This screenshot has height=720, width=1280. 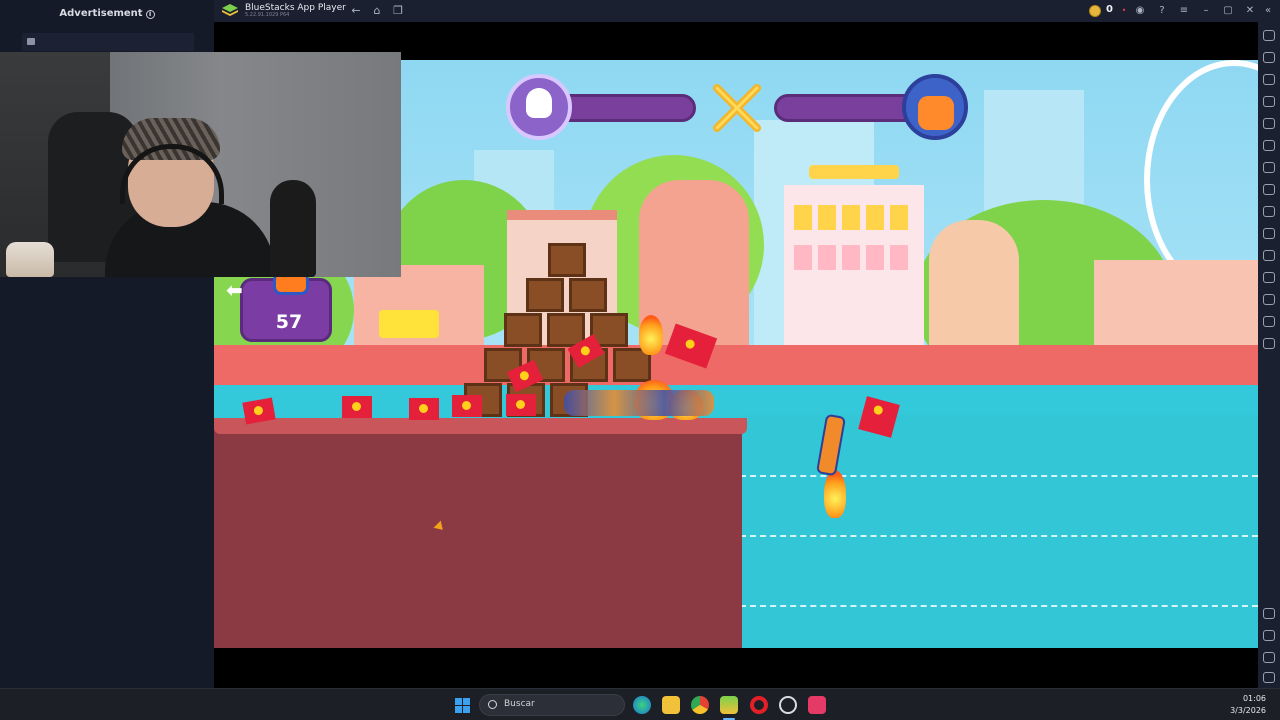 I want to click on back-arrow-icon: ⬅, so click(x=234, y=290).